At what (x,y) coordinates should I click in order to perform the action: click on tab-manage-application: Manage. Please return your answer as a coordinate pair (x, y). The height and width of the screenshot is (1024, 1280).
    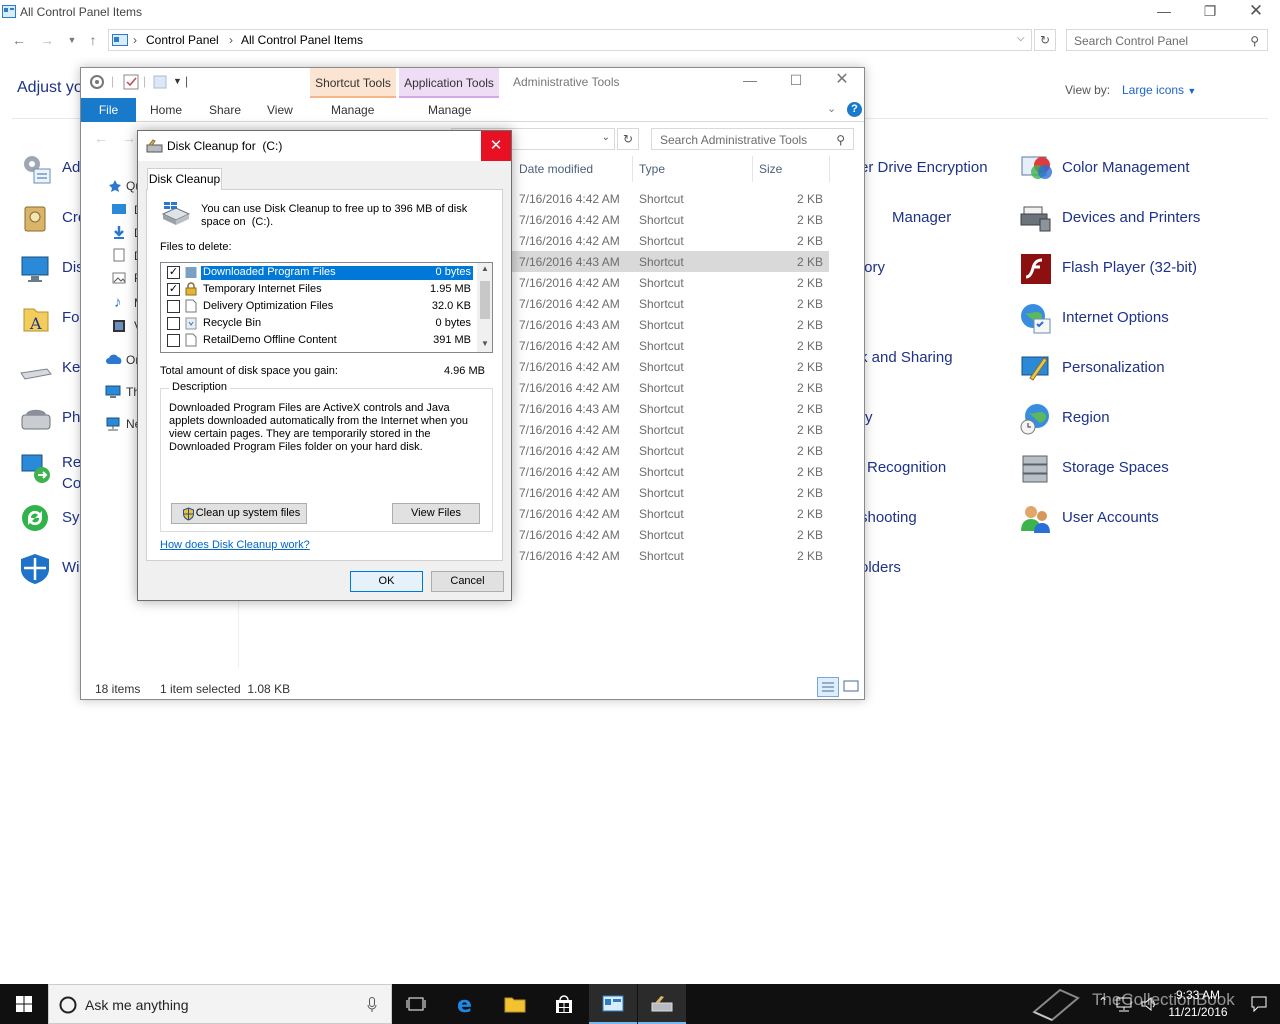
    Looking at the image, I should click on (449, 110).